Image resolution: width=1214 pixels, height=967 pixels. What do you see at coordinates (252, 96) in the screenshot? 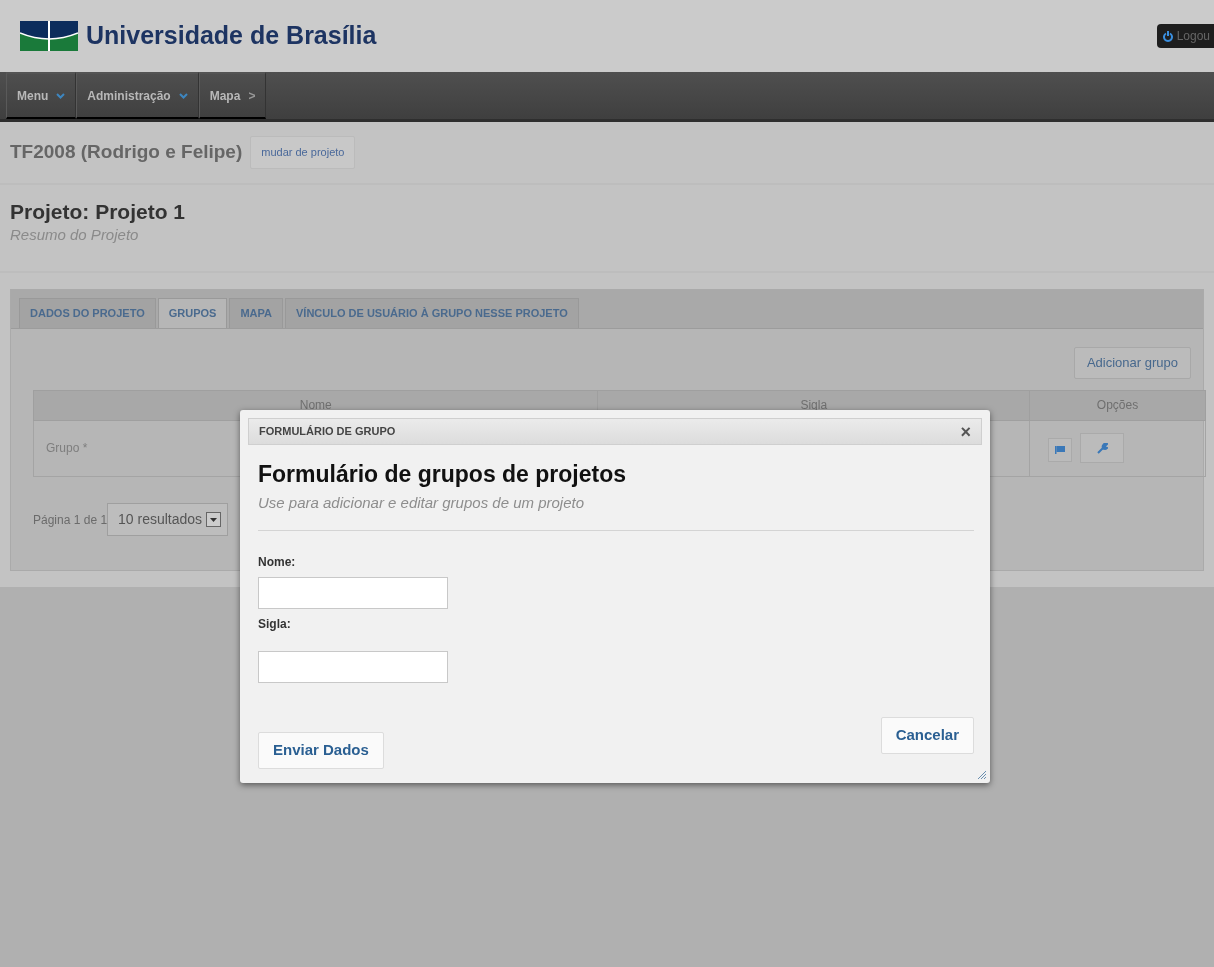
I see `arrow-text: >` at bounding box center [252, 96].